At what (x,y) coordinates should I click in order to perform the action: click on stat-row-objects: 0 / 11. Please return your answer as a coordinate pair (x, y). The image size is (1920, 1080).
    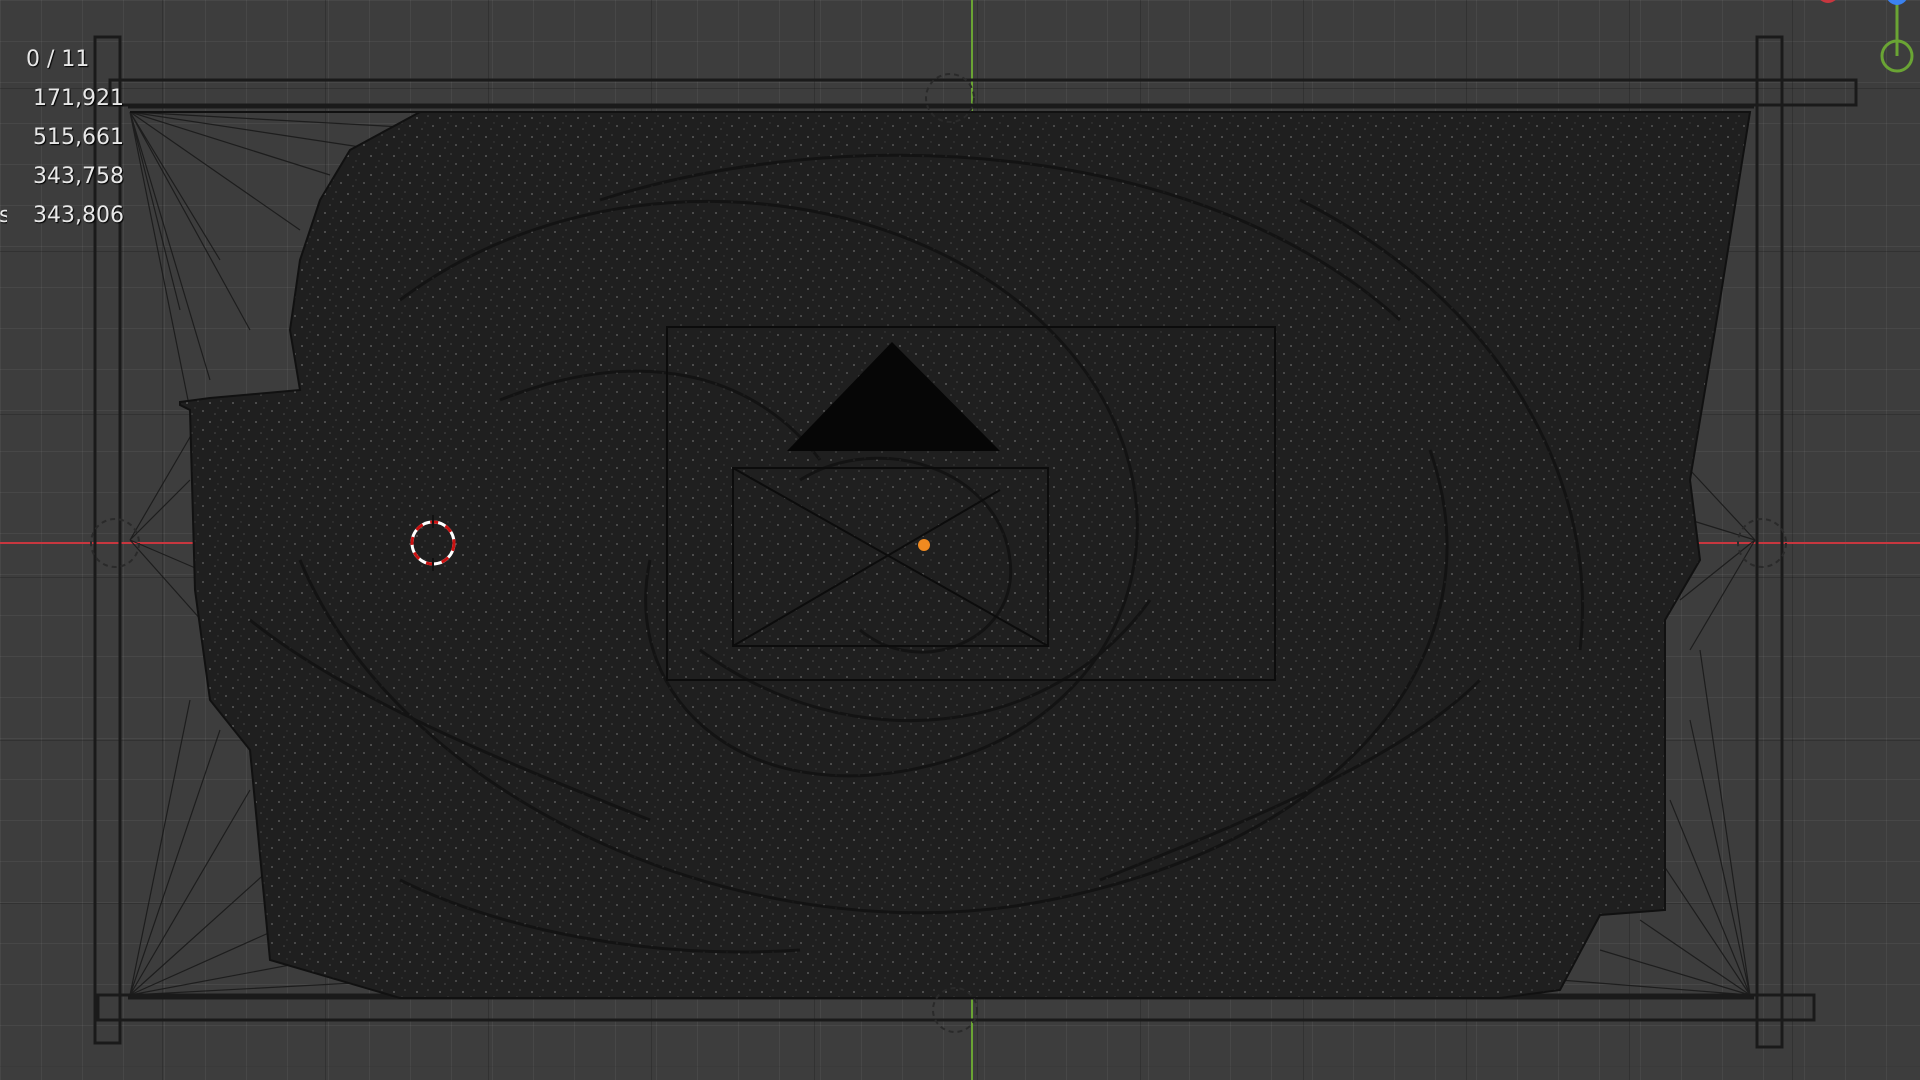
    Looking at the image, I should click on (62, 59).